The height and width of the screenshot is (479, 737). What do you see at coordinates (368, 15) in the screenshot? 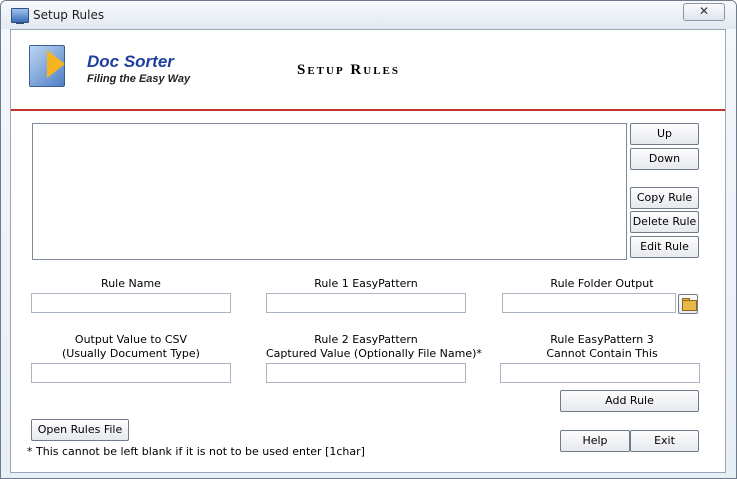
I see `title-bar: Setup Rules ✕` at bounding box center [368, 15].